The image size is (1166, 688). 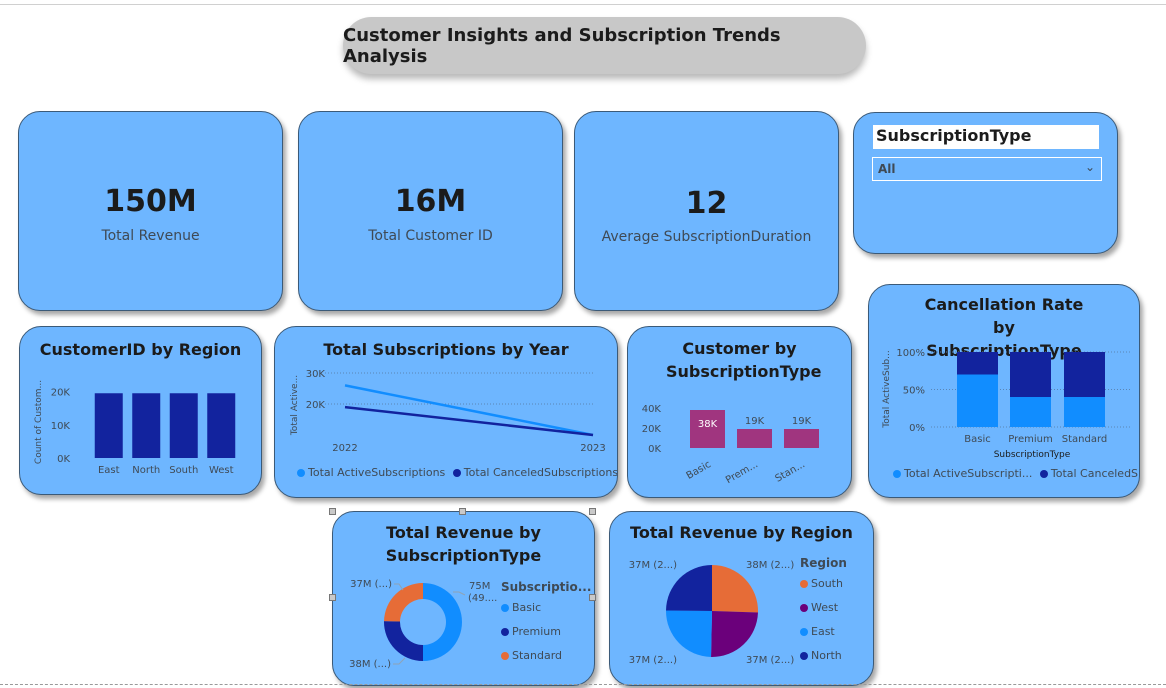 What do you see at coordinates (823, 563) in the screenshot?
I see `legend-title: Region` at bounding box center [823, 563].